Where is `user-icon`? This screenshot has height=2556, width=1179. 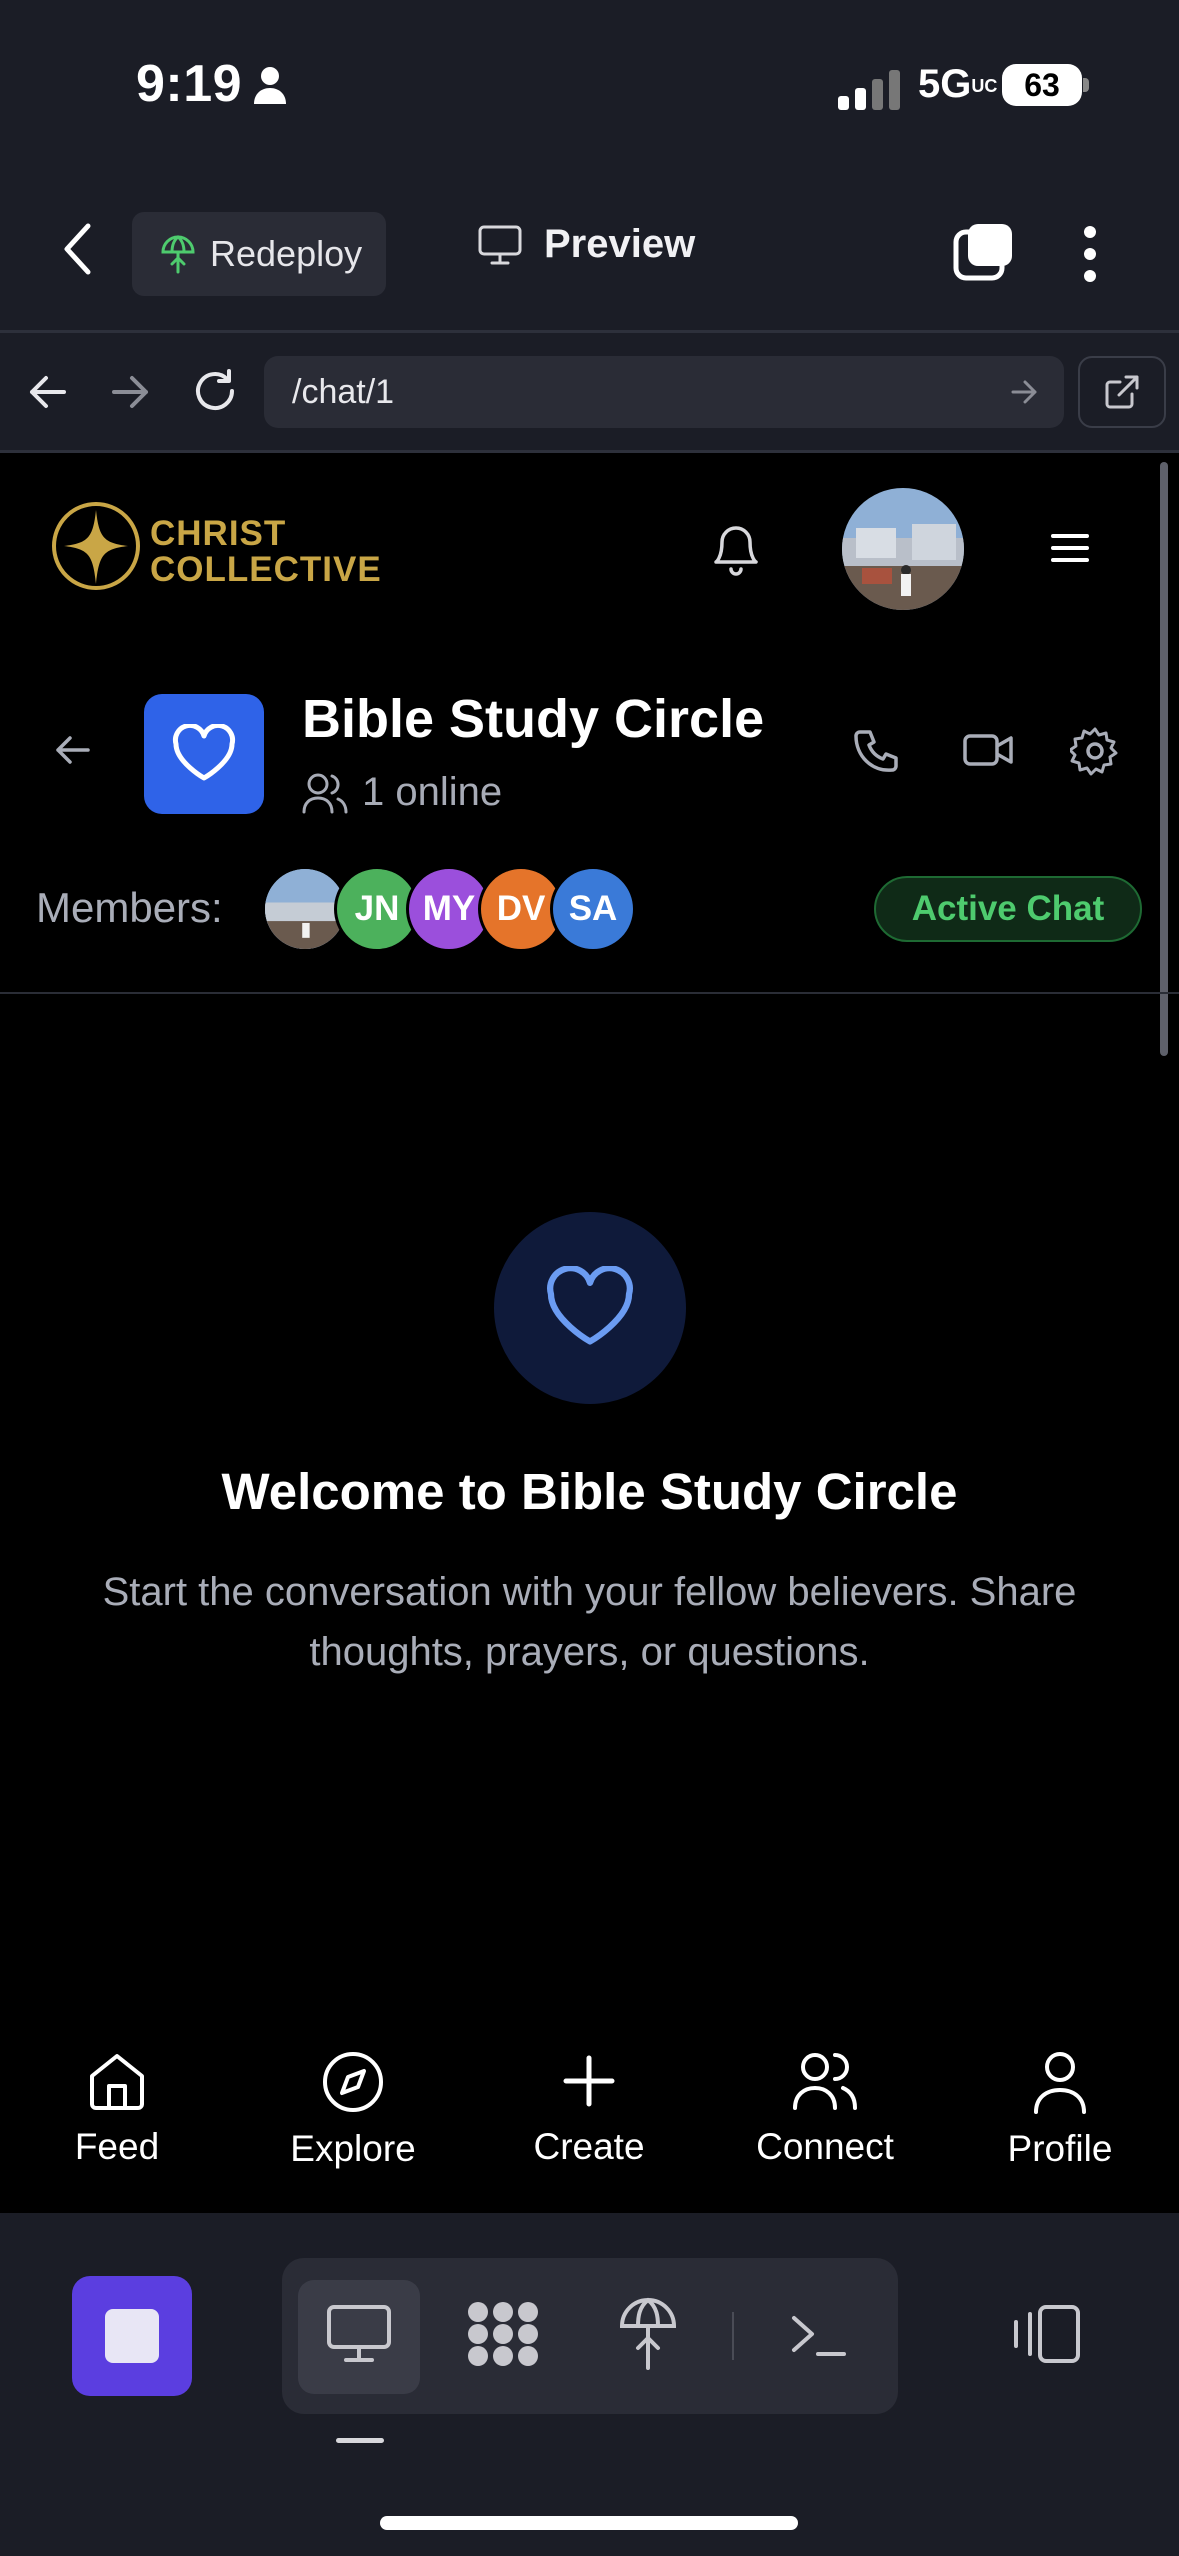
user-icon is located at coordinates (1060, 2083).